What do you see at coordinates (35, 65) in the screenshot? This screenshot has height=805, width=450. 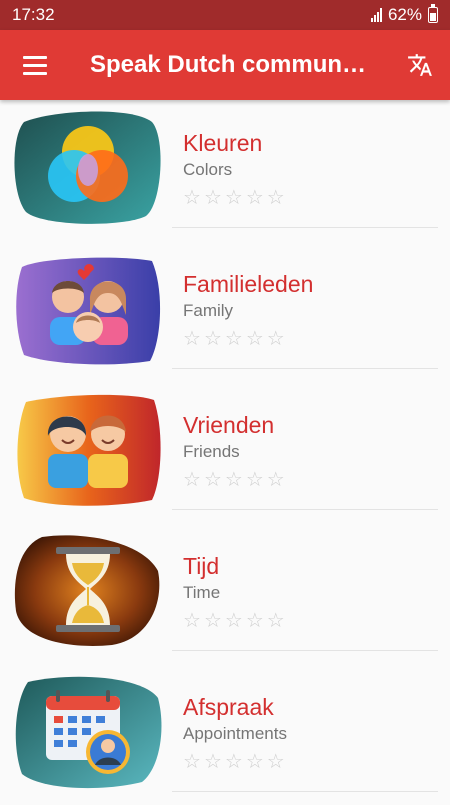 I see `menu-icon` at bounding box center [35, 65].